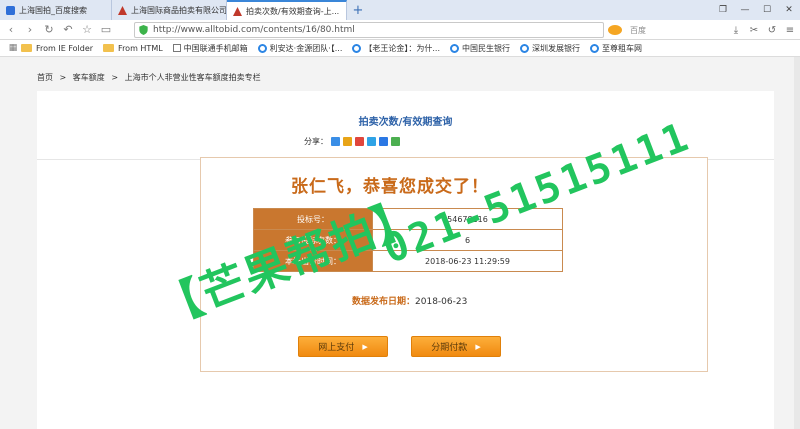  What do you see at coordinates (89, 77) in the screenshot?
I see `breadcrumb-car-quota: 客车额度` at bounding box center [89, 77].